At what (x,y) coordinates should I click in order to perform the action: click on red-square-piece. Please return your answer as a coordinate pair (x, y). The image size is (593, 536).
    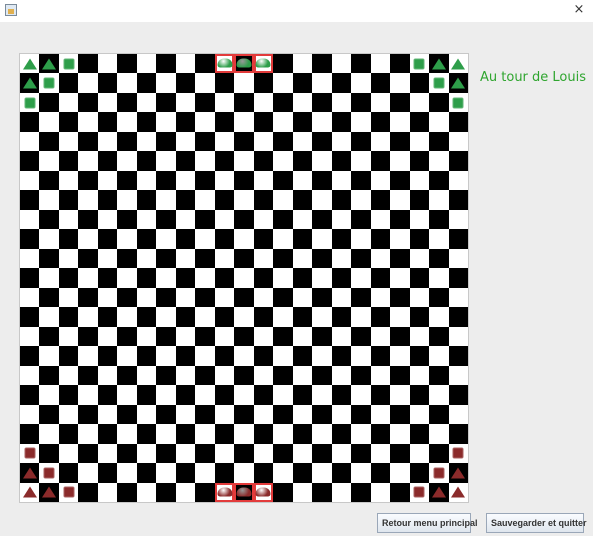
    Looking at the image, I should click on (458, 453).